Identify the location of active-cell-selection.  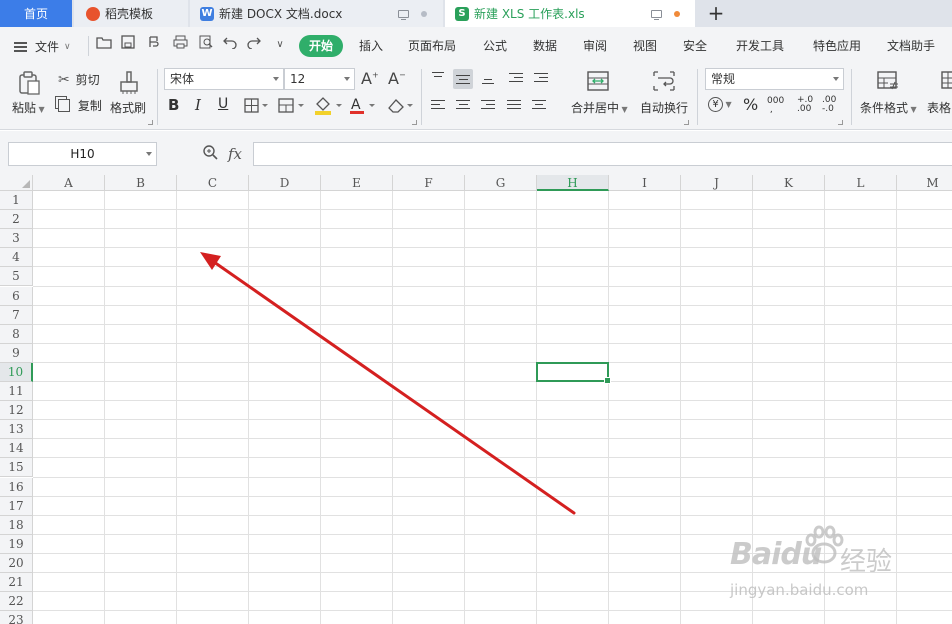
(573, 373).